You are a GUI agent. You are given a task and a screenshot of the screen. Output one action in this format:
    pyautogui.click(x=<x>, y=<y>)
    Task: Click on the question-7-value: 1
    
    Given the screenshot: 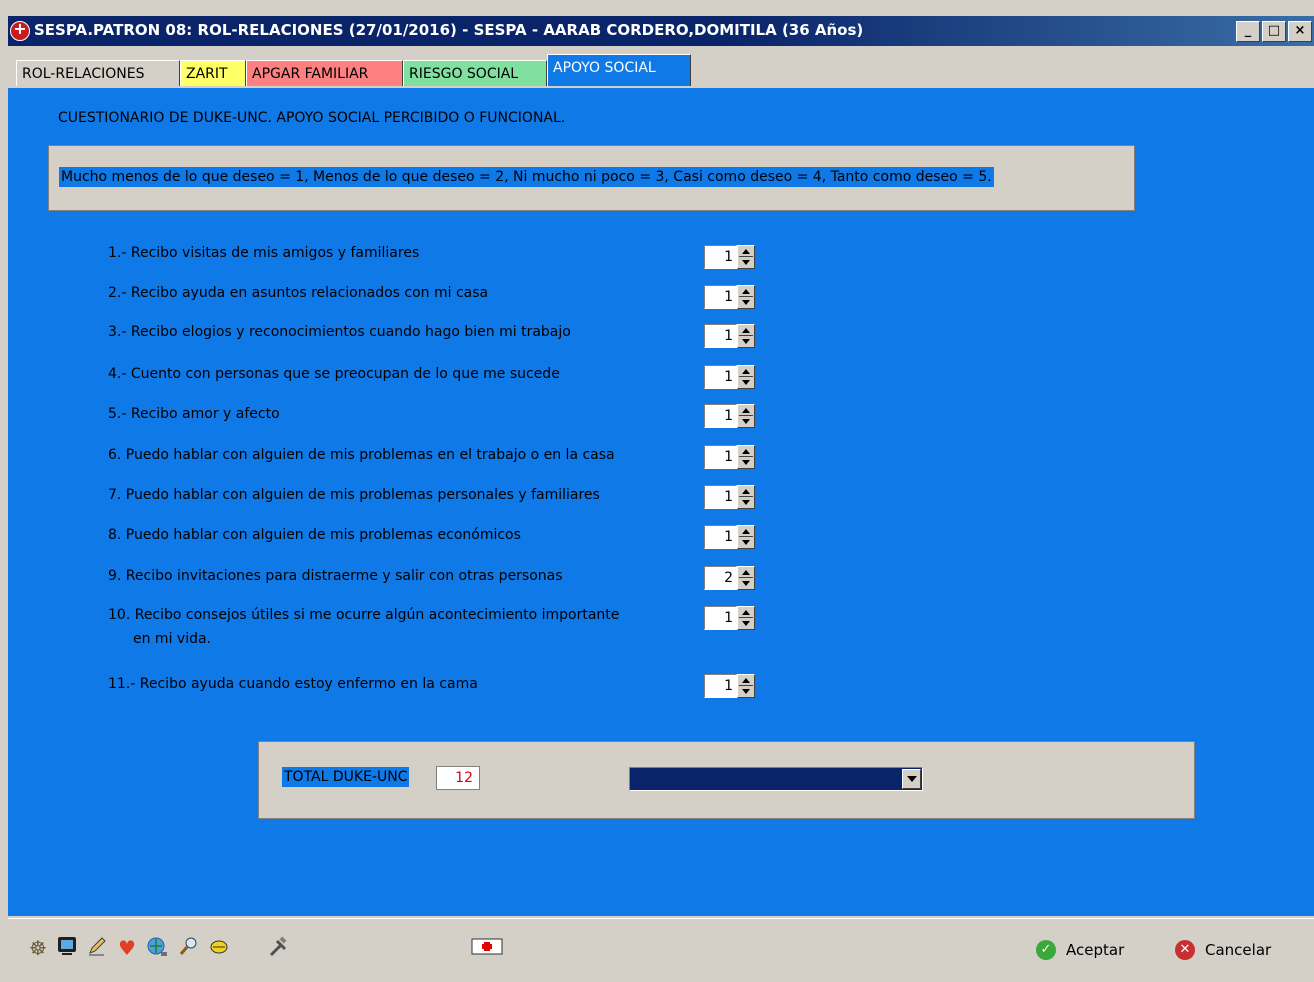 What is the action you would take?
    pyautogui.click(x=720, y=497)
    